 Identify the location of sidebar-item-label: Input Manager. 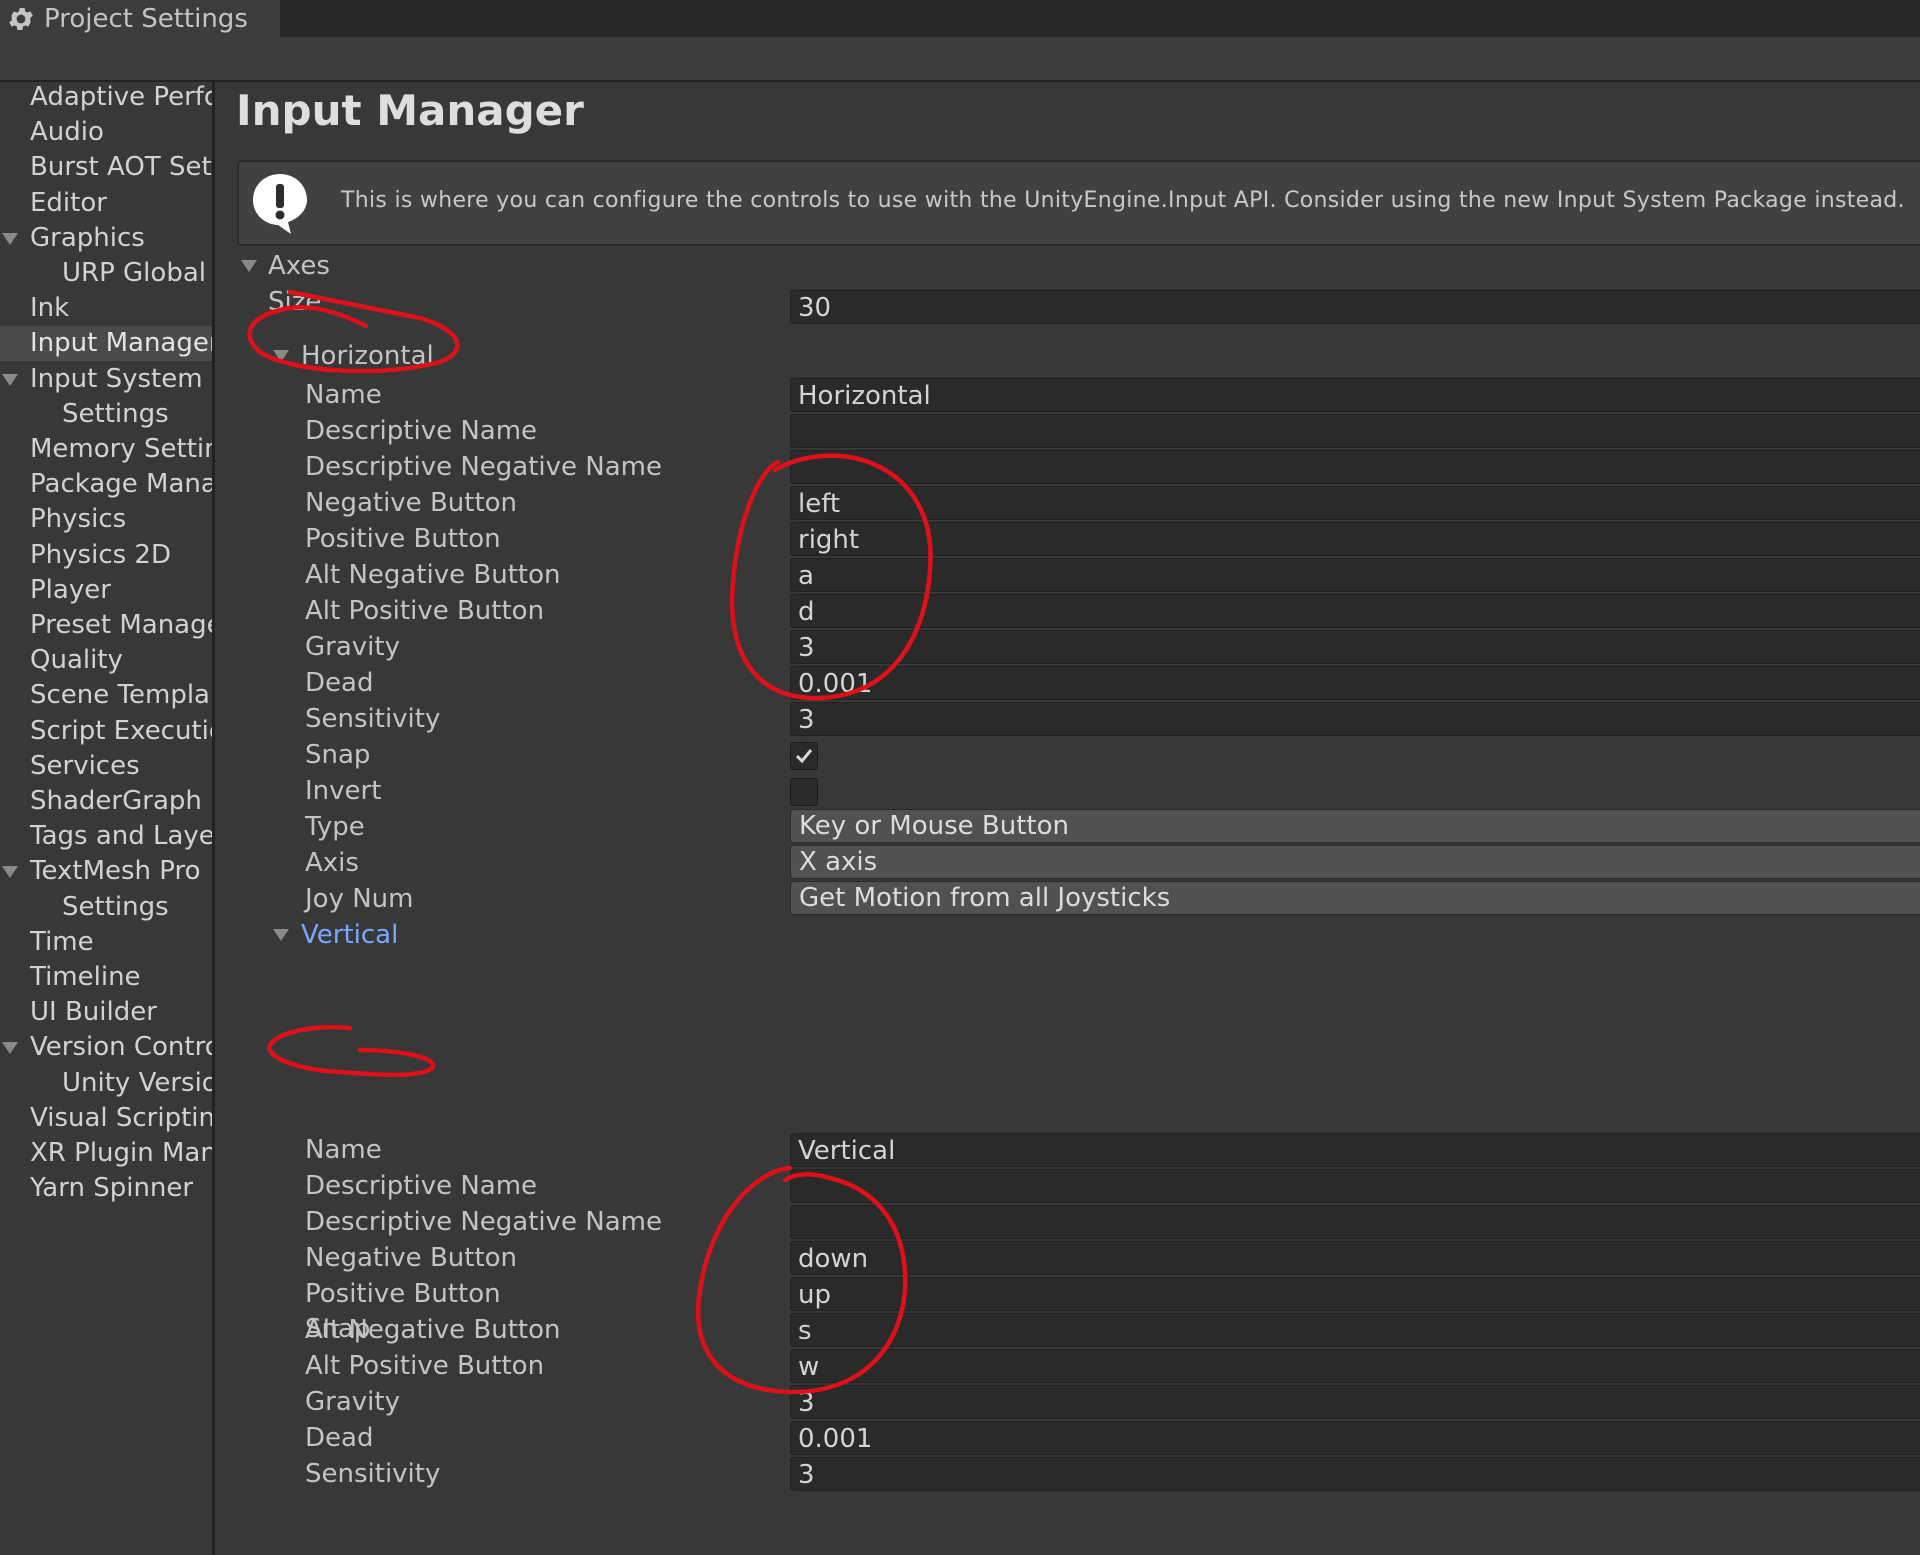
(121, 343).